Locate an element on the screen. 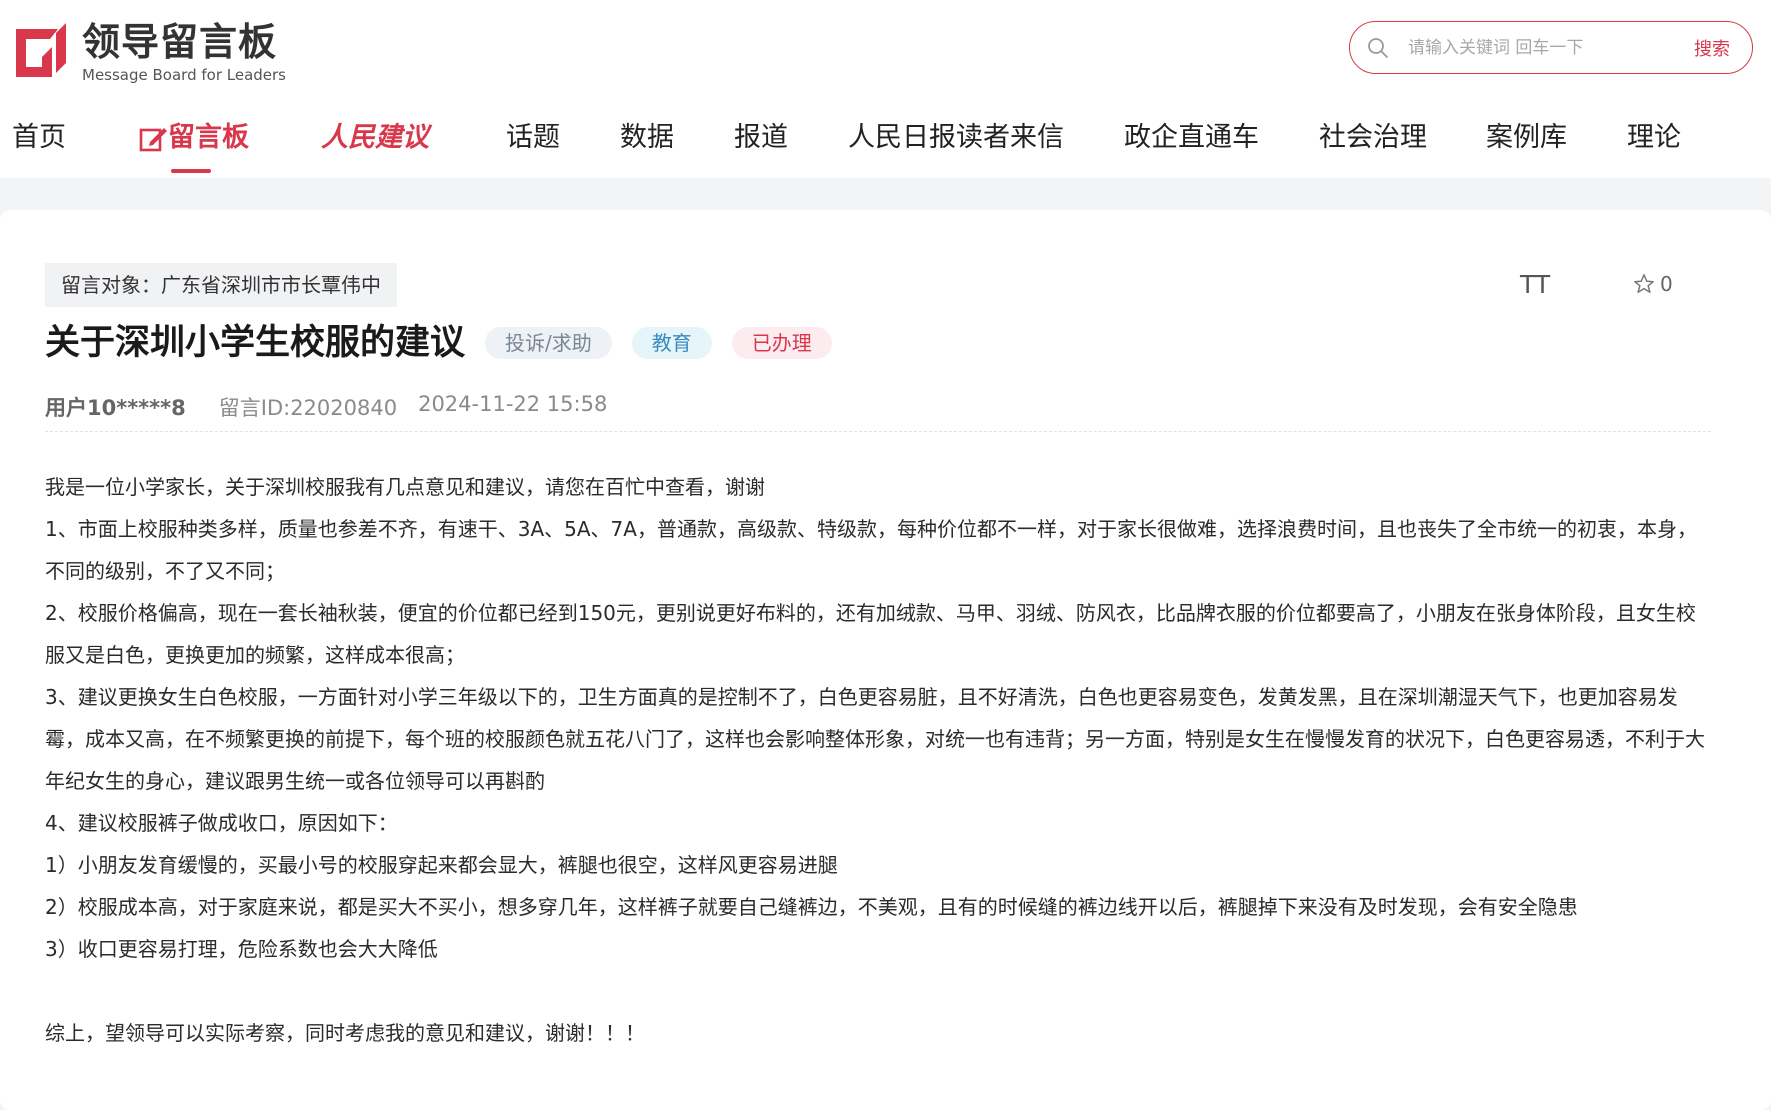 The image size is (1771, 1110). body-paragraph: 1）小朋友发育缓慢的，买最小号的校服穿起来都会显大，裤腿也很空，这样风更容易进腿 is located at coordinates (441, 865).